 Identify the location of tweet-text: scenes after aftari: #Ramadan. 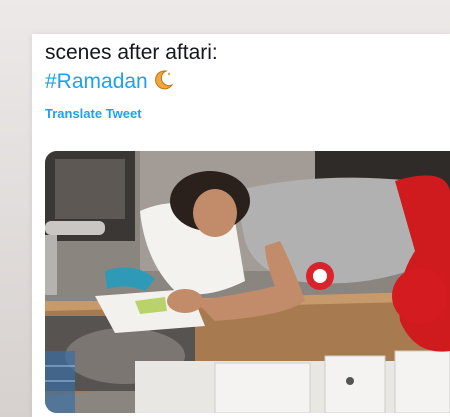
(131, 67).